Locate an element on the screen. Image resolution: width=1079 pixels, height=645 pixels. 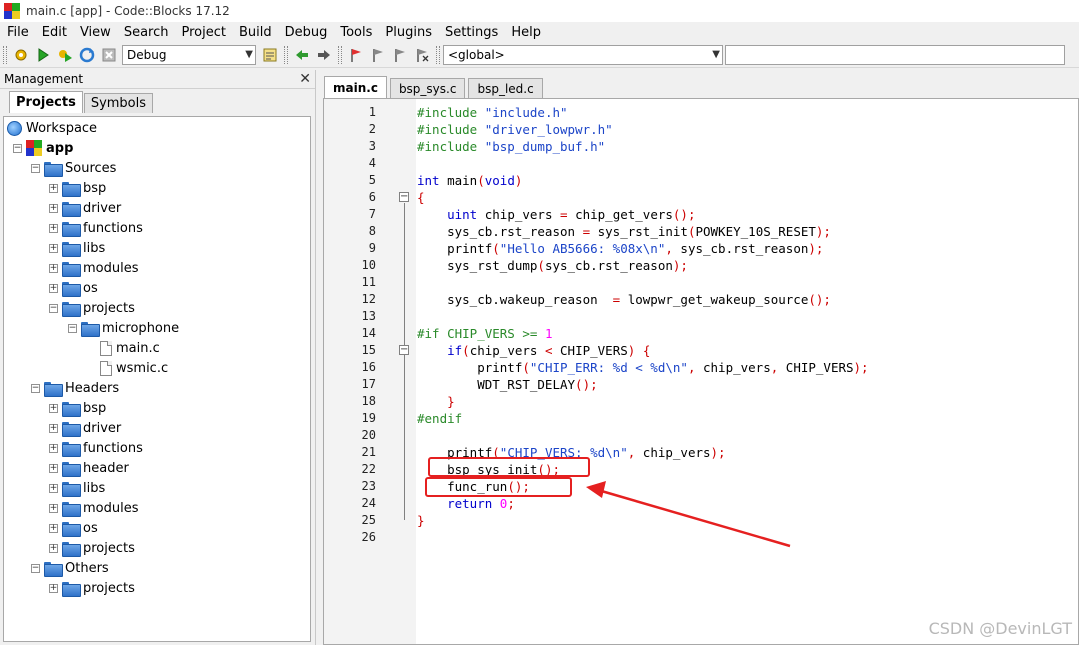
annotation-arrow-line is located at coordinates (694, 518).